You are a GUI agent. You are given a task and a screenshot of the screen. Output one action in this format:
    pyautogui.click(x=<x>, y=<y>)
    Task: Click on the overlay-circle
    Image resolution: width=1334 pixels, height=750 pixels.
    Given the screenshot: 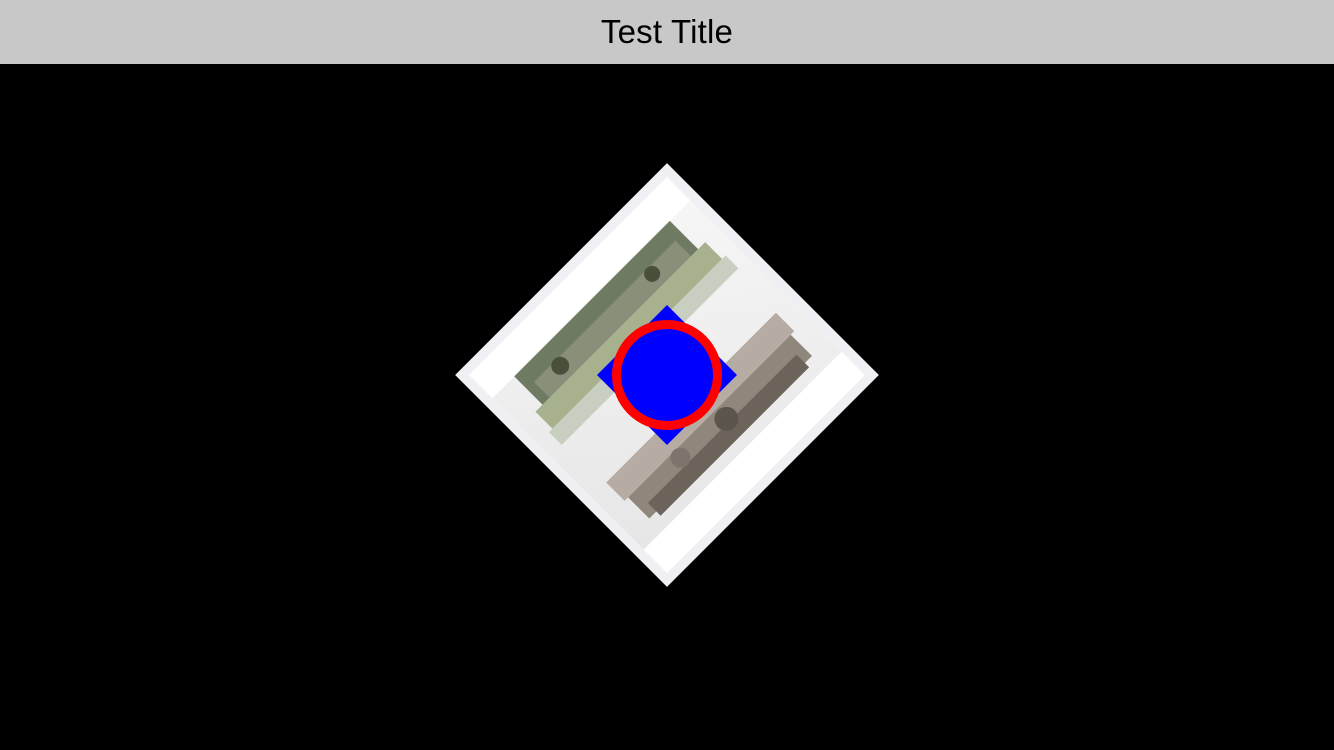 What is the action you would take?
    pyautogui.click(x=667, y=375)
    